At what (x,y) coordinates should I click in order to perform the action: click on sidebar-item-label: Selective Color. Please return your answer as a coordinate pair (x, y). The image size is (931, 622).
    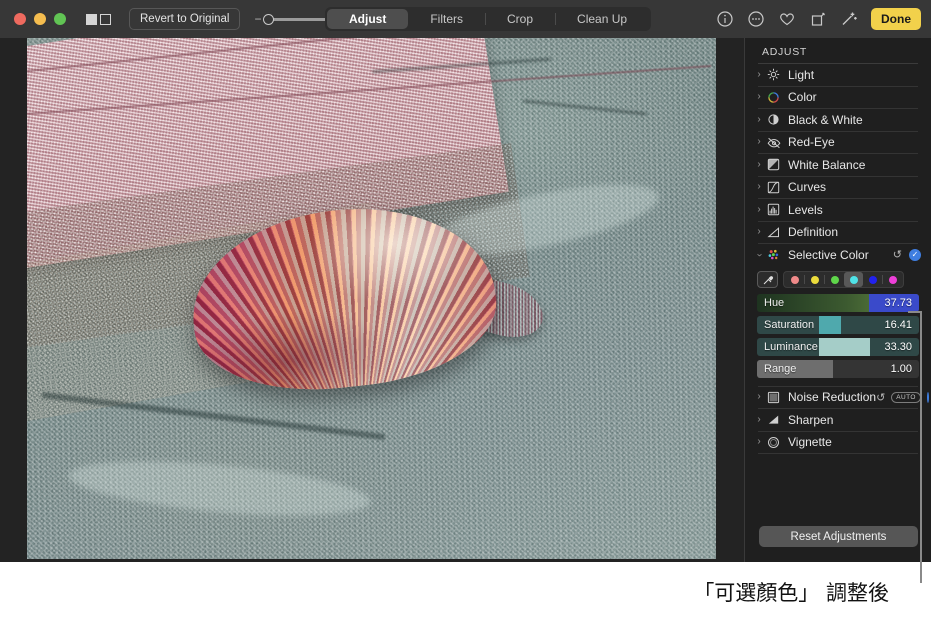
    Looking at the image, I should click on (828, 254).